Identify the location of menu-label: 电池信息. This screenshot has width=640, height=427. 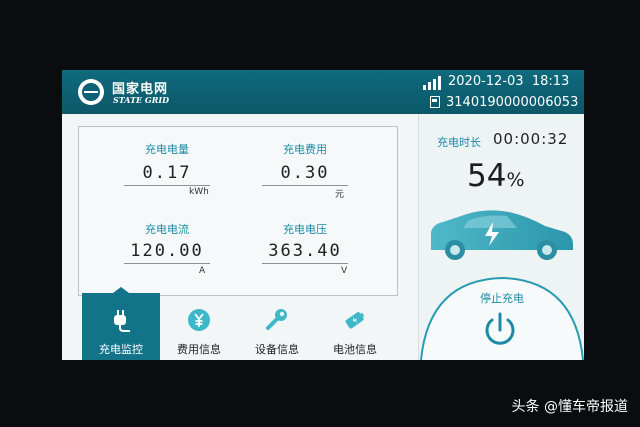
(355, 349).